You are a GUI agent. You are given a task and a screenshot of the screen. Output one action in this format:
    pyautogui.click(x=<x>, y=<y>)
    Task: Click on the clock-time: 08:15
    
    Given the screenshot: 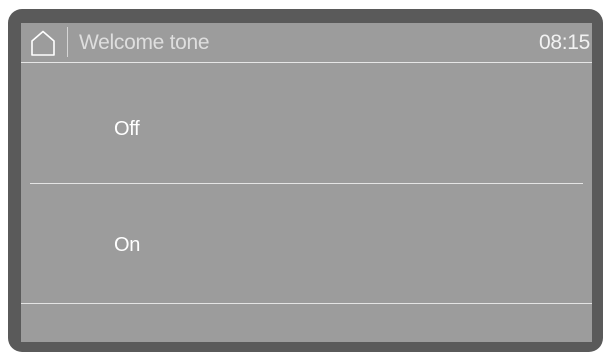 What is the action you would take?
    pyautogui.click(x=564, y=42)
    